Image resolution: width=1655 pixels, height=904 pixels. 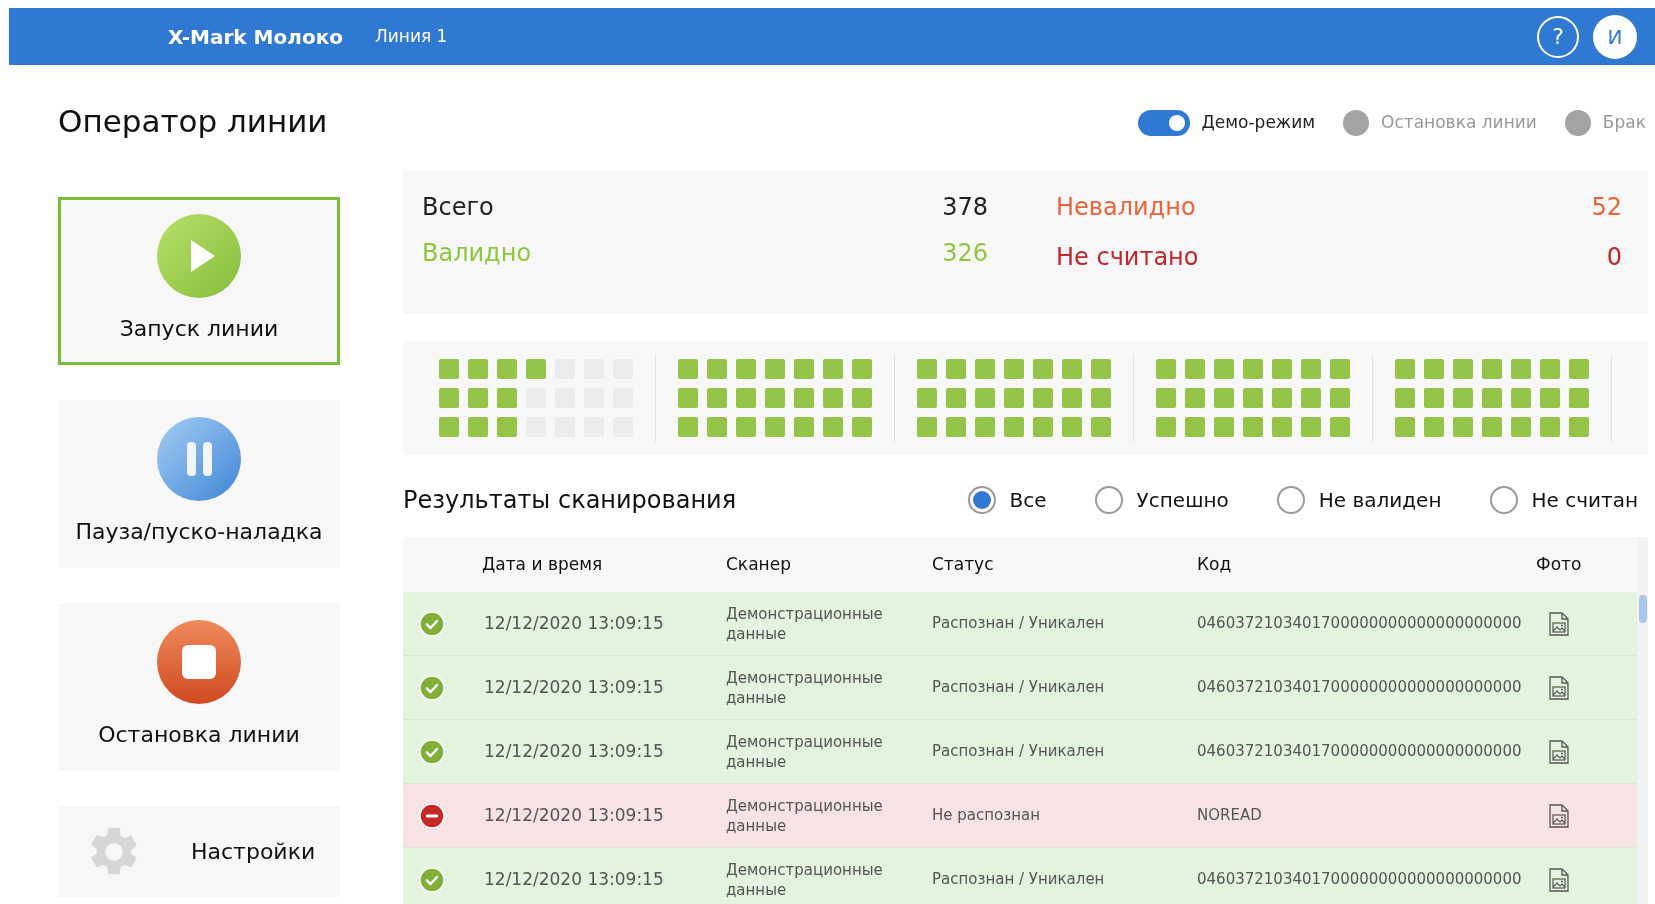 I want to click on column-header: Фото, so click(x=1559, y=564).